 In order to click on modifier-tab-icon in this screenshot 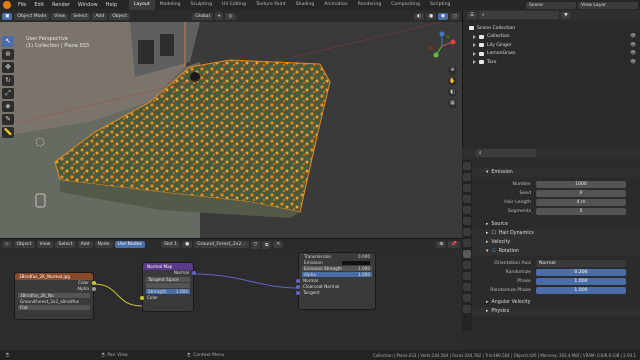, I will do `click(467, 243)`.